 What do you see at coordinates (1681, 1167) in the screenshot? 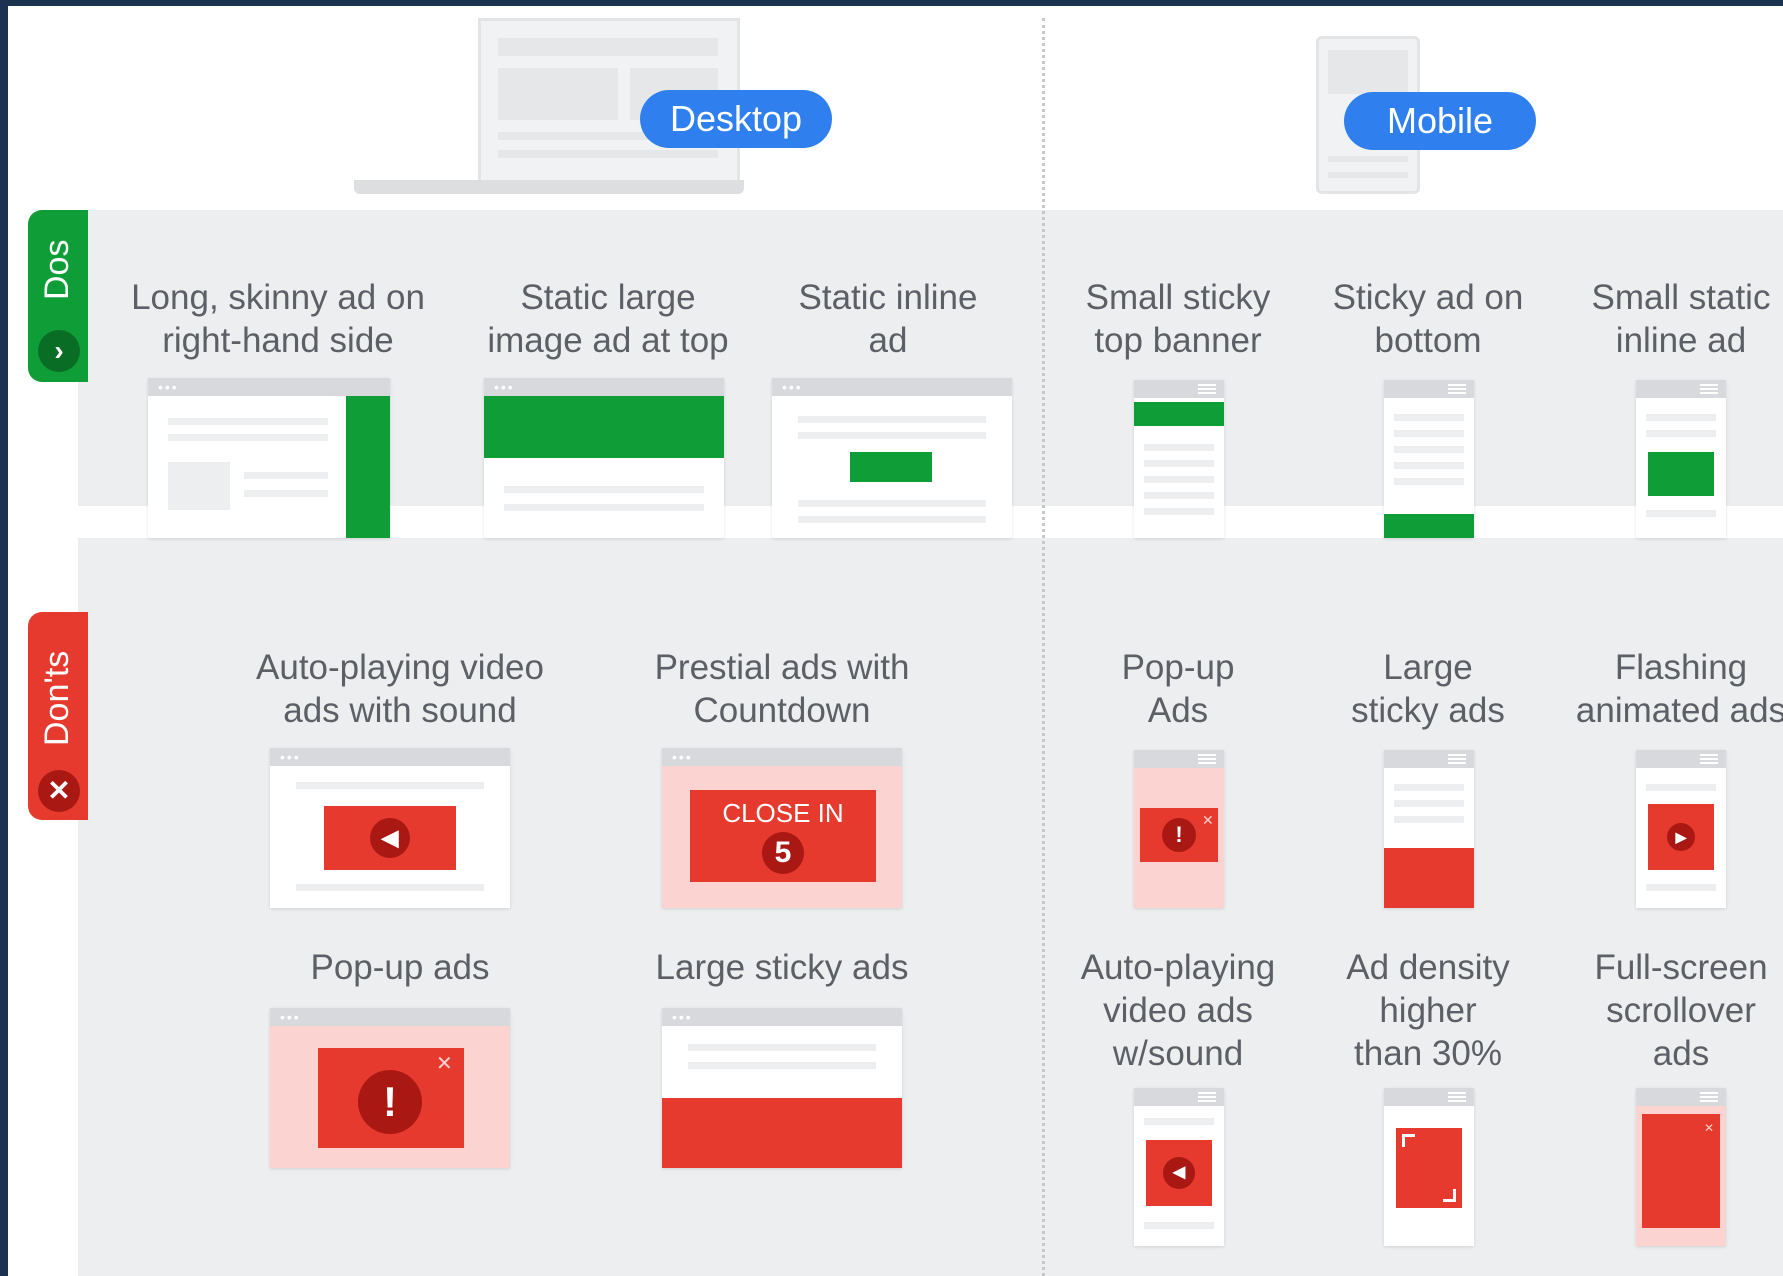
I see `dont-mock-fullscreen-scroll: ✕` at bounding box center [1681, 1167].